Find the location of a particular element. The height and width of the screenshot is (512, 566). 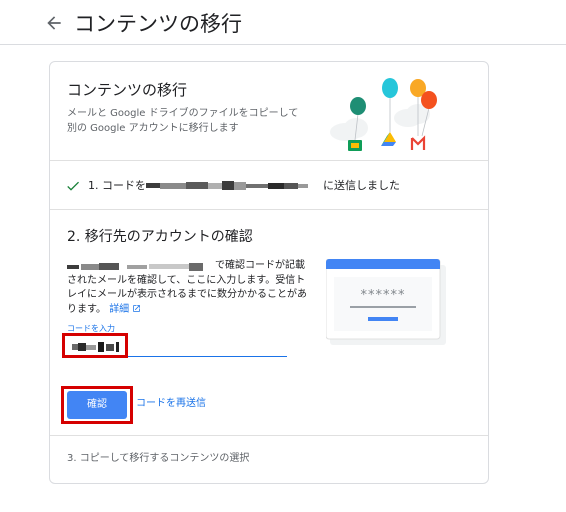

page-title: コンテンツの移行 is located at coordinates (158, 24).